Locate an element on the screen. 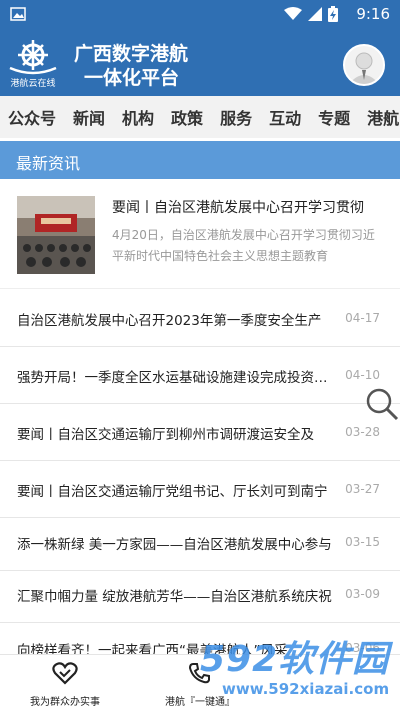 The width and height of the screenshot is (400, 711). app-header: 港航云在线 广西数字港航 一体化平台 is located at coordinates (200, 62).